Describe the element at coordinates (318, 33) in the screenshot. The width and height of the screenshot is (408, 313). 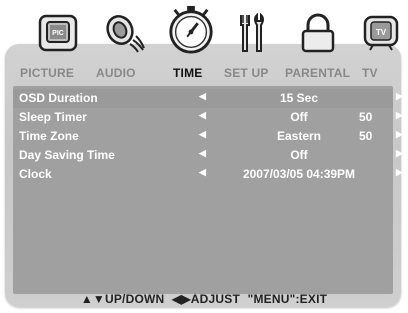
I see `lock-icon` at that location.